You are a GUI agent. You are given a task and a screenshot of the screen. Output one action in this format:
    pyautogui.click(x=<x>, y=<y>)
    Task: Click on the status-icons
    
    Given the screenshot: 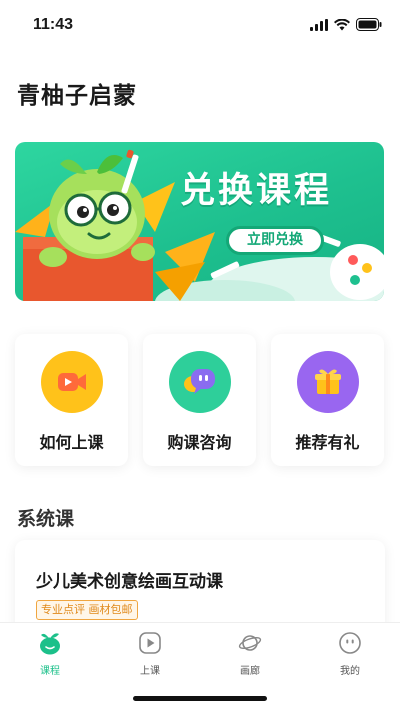 What is the action you would take?
    pyautogui.click(x=346, y=24)
    